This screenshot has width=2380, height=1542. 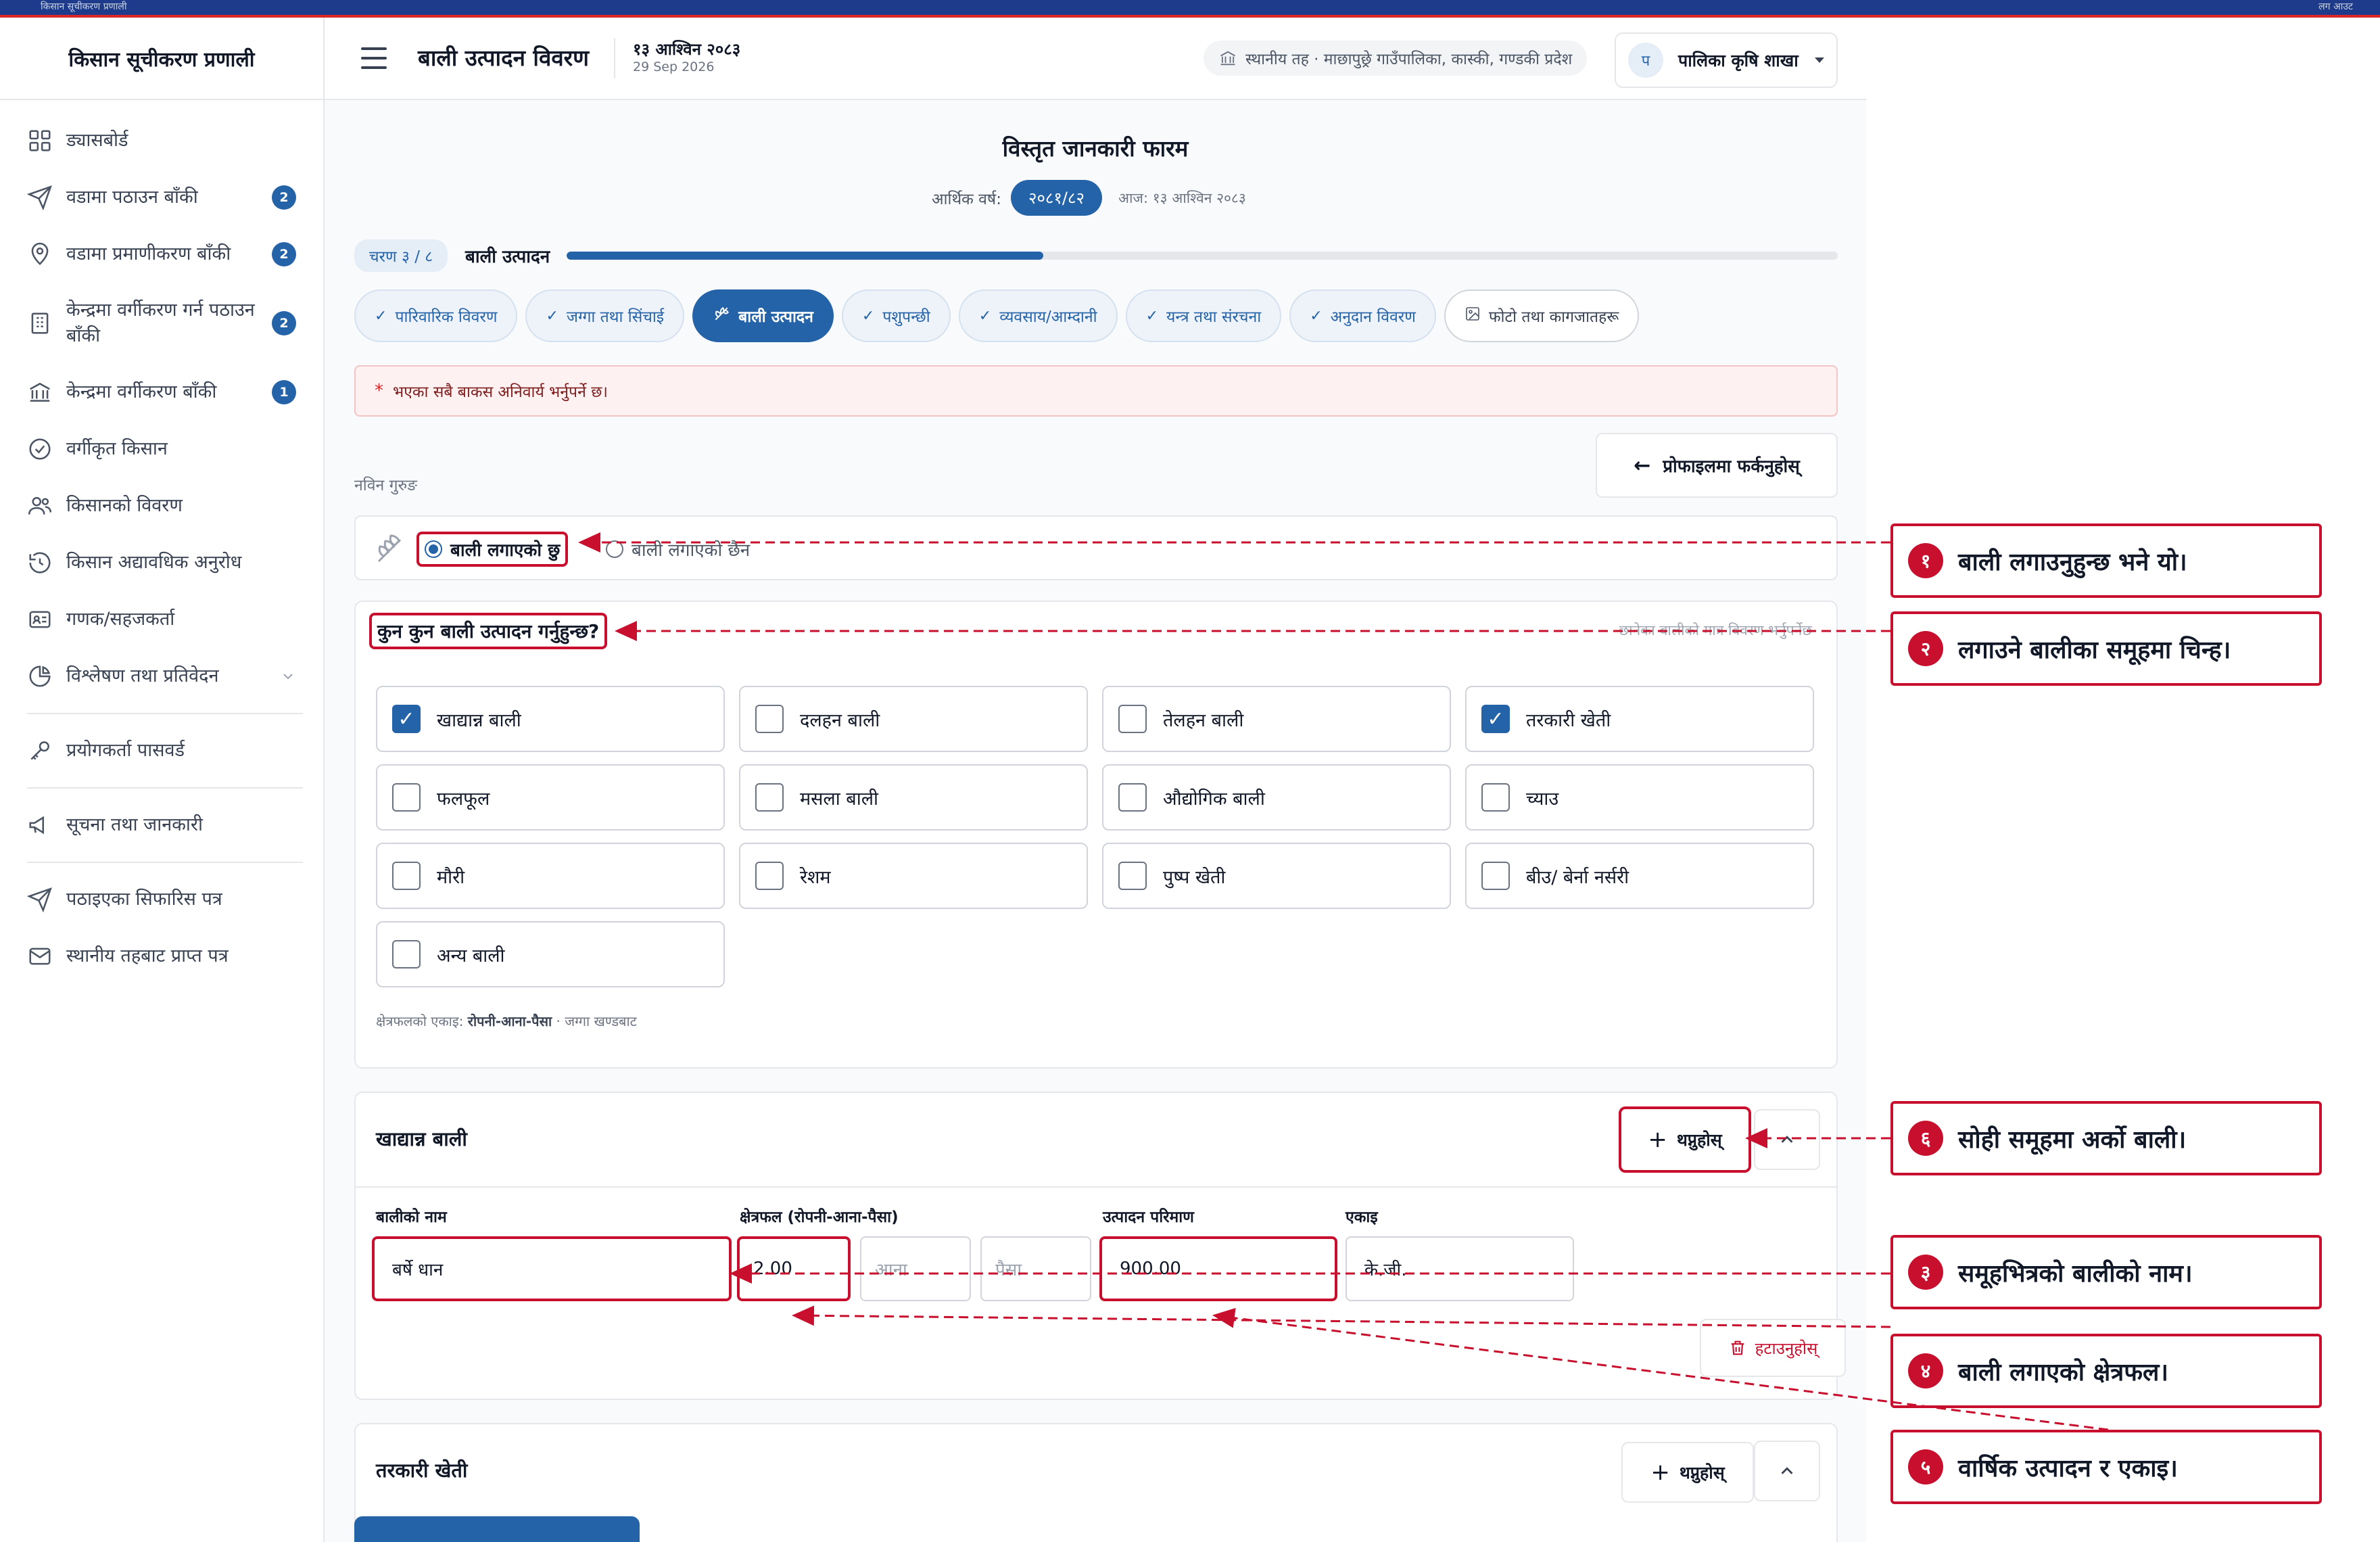 What do you see at coordinates (552, 1268) in the screenshot?
I see `crop-name-input: बर्षे धान` at bounding box center [552, 1268].